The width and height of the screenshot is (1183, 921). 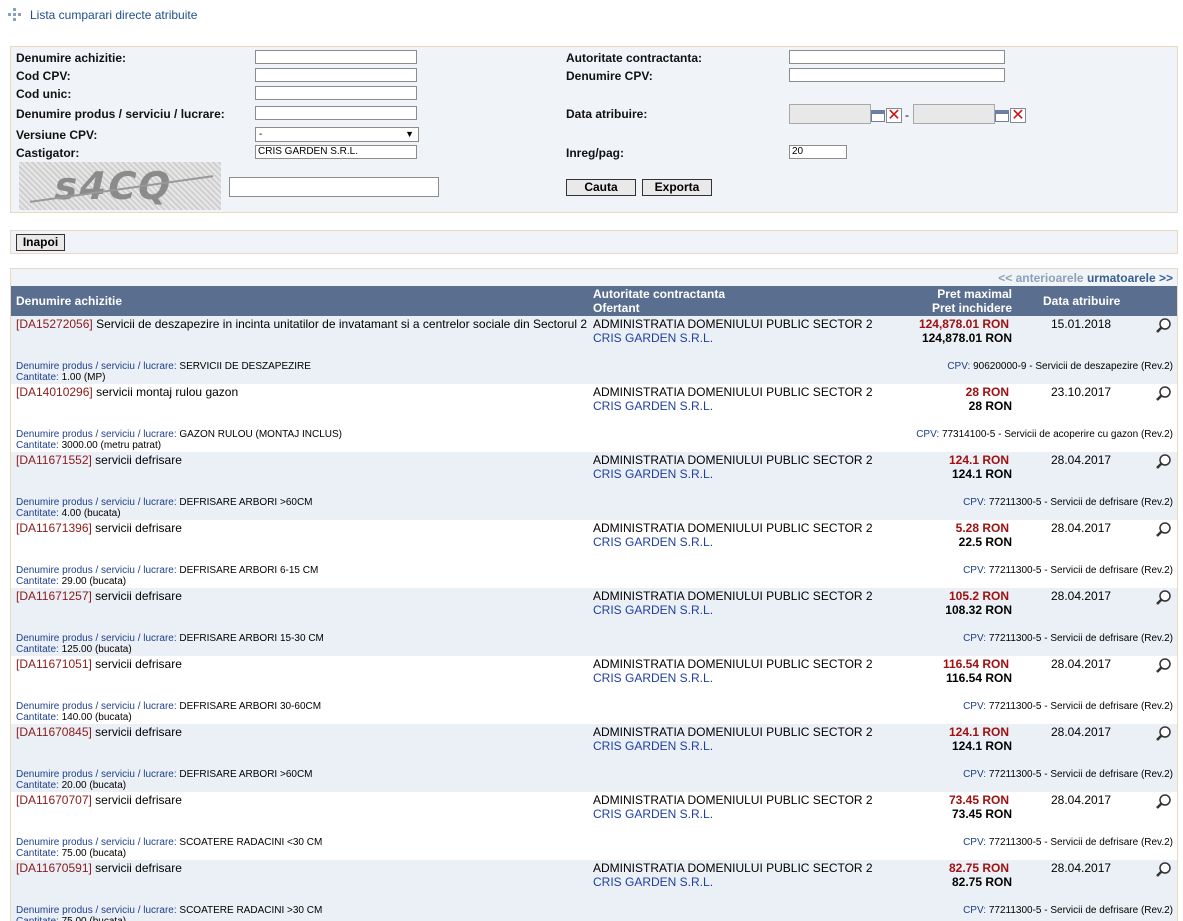 What do you see at coordinates (981, 882) in the screenshot?
I see `close-price: 82.75 RON` at bounding box center [981, 882].